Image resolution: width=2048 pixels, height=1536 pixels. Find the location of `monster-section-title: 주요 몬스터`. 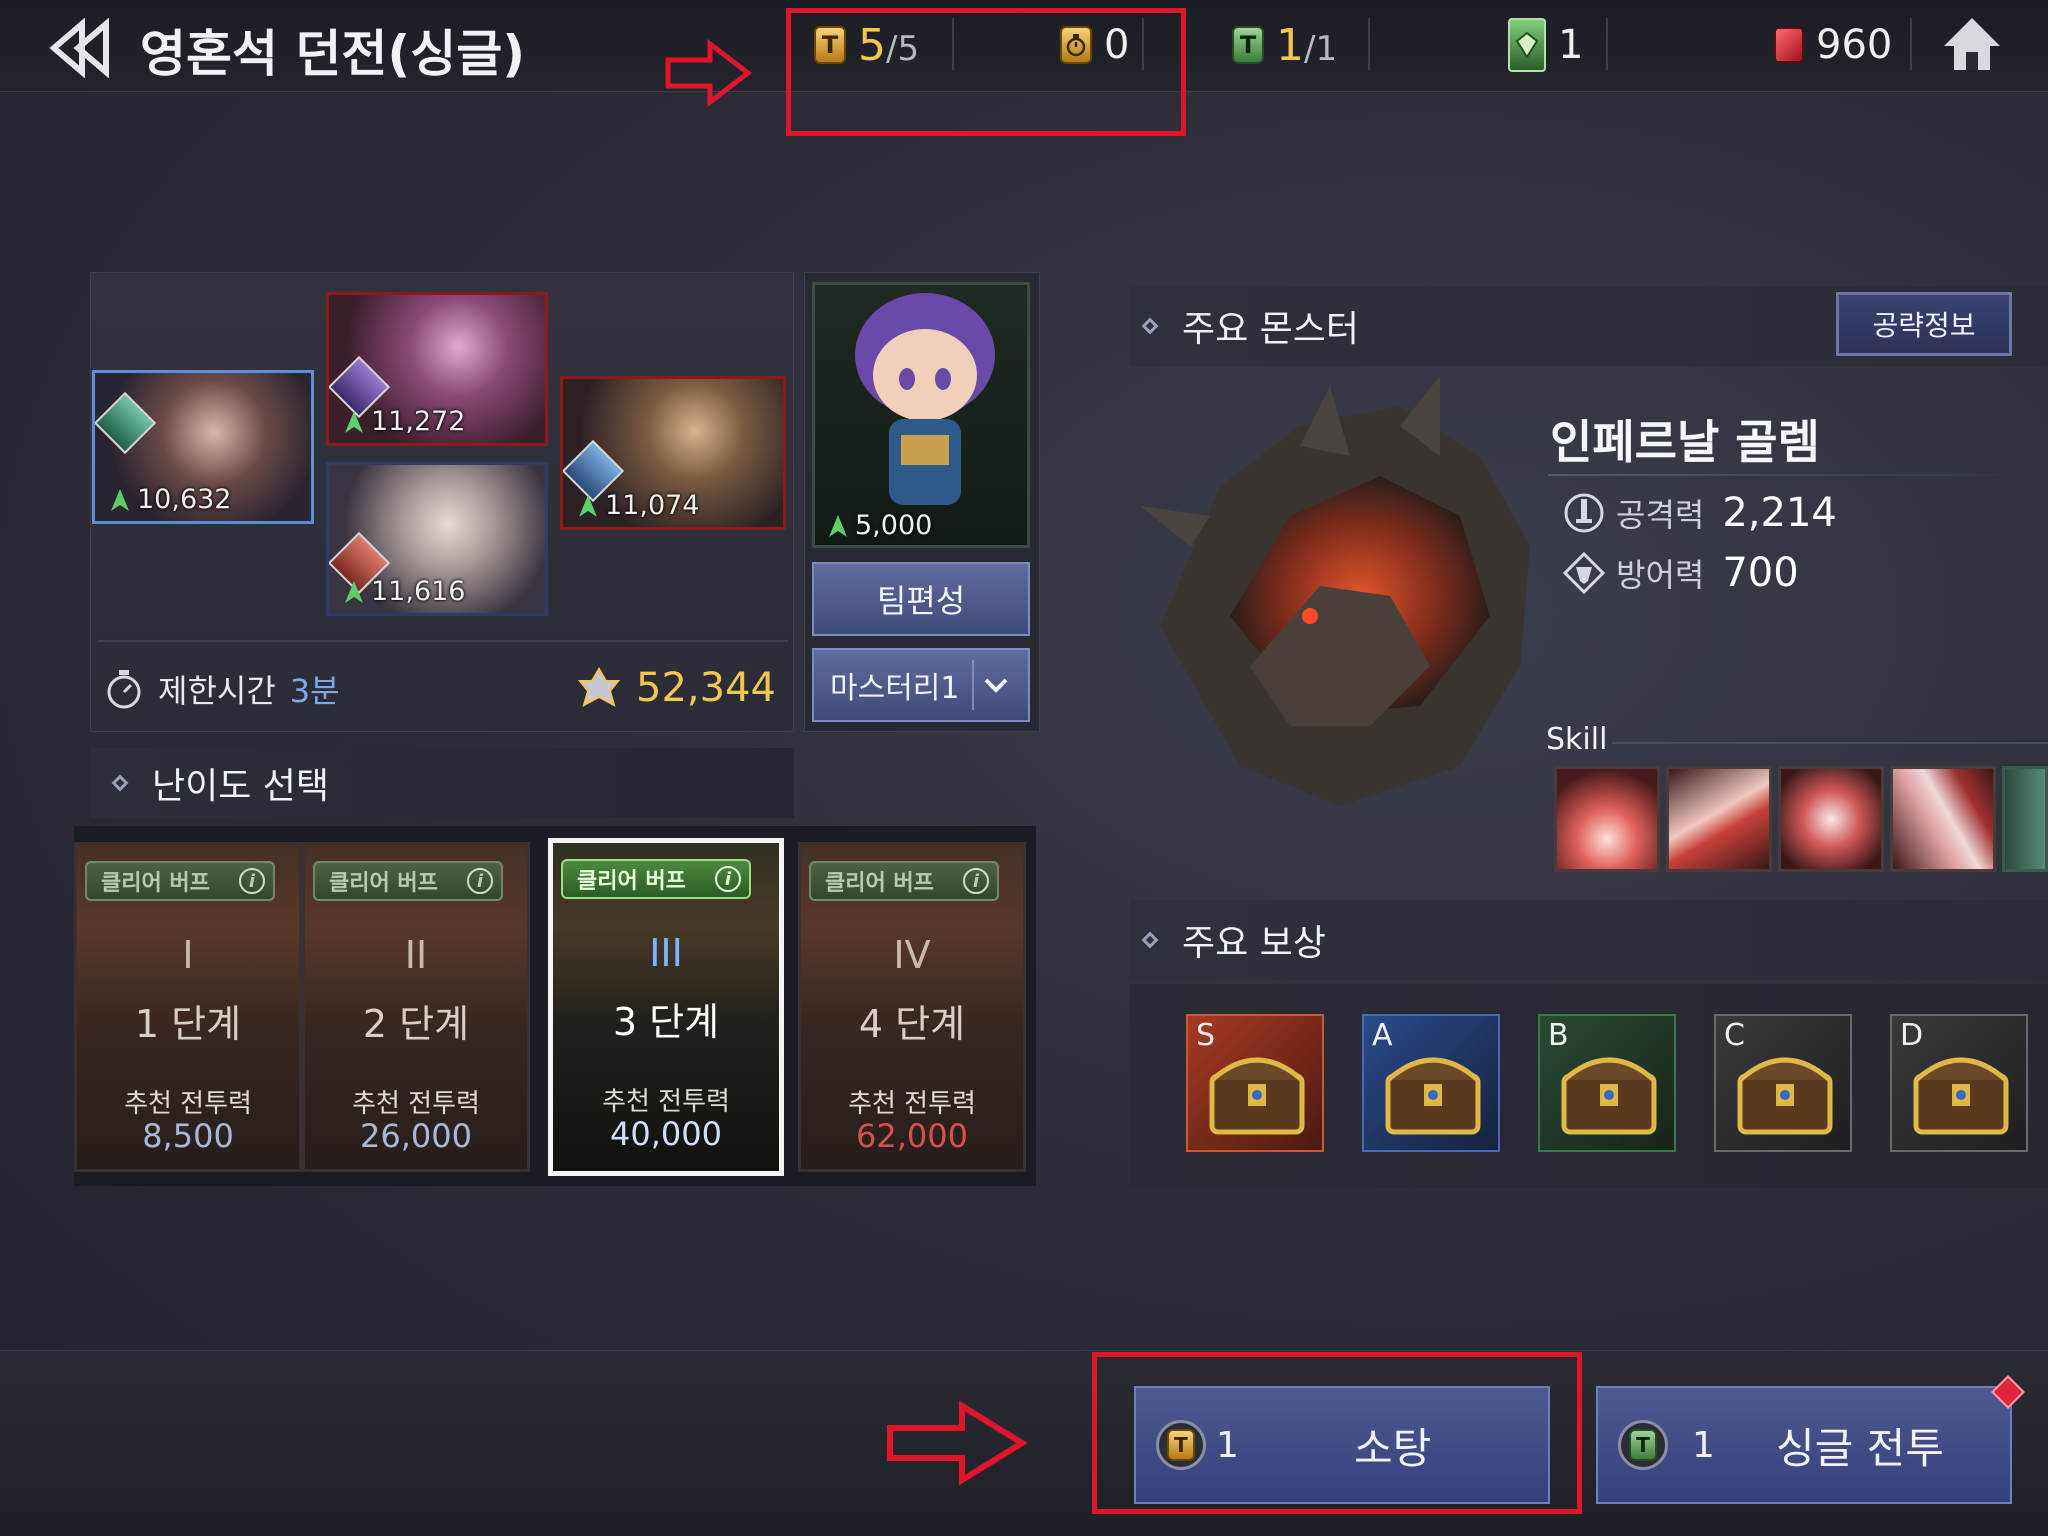

monster-section-title: 주요 몬스터 is located at coordinates (1271, 329).